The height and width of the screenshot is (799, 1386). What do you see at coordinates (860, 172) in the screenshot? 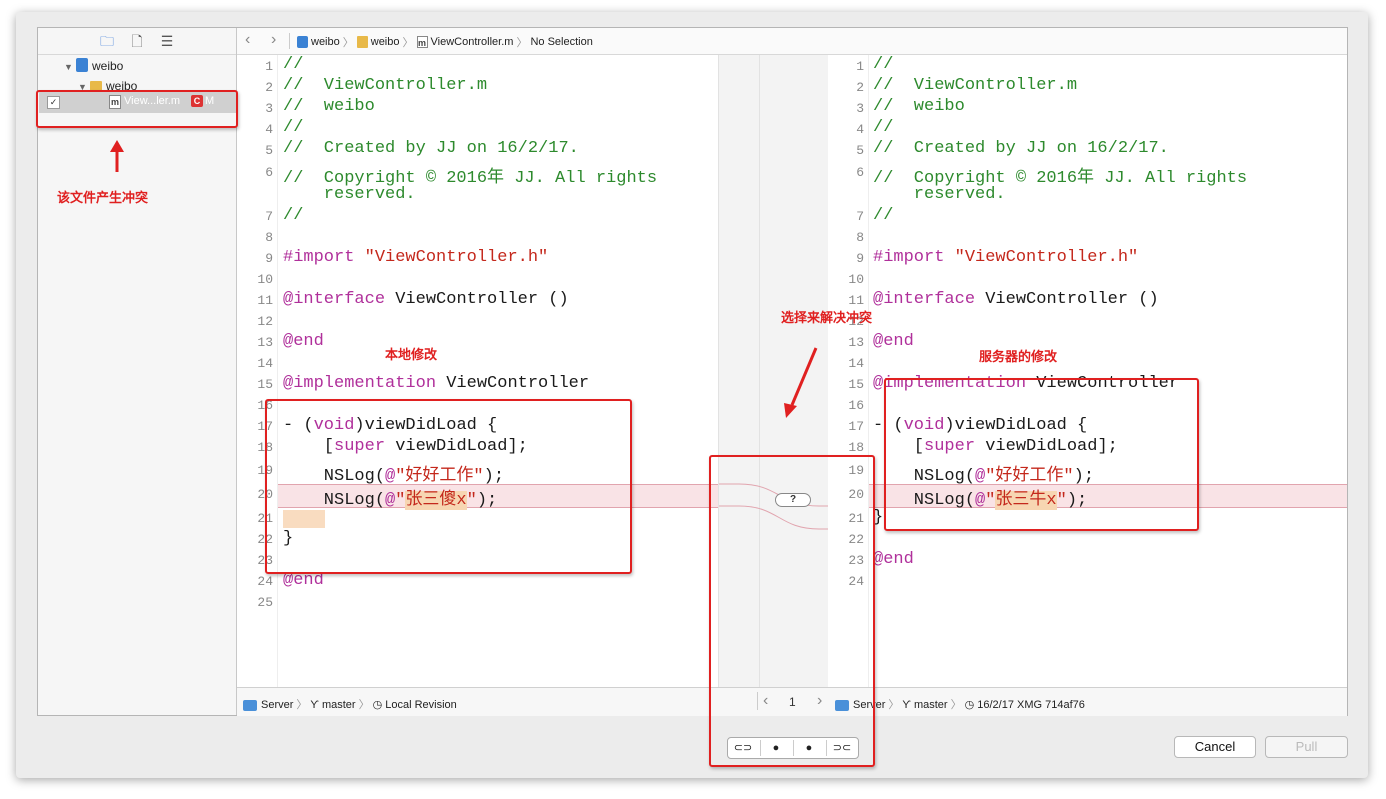
I see `line-number: 6` at bounding box center [860, 172].